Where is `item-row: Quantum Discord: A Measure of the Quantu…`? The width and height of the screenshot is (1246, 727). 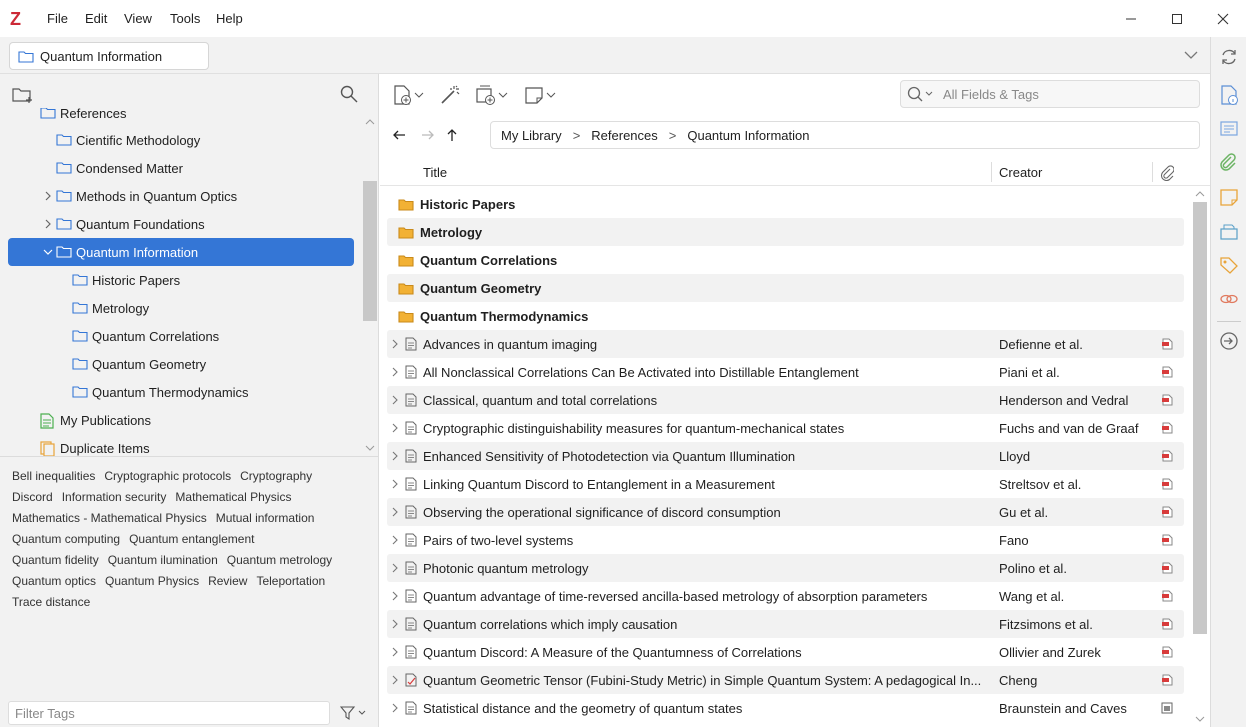
item-row: Quantum Discord: A Measure of the Quantu… is located at coordinates (785, 652).